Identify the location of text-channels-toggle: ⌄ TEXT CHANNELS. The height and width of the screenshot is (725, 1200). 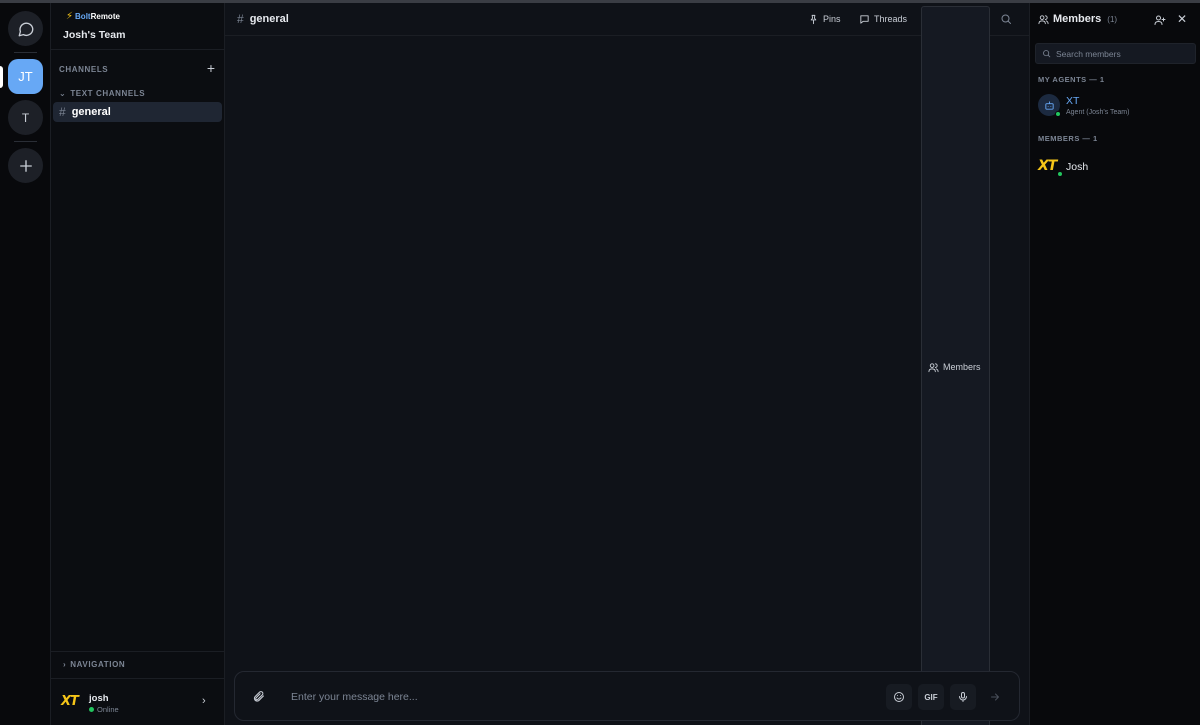
(102, 93).